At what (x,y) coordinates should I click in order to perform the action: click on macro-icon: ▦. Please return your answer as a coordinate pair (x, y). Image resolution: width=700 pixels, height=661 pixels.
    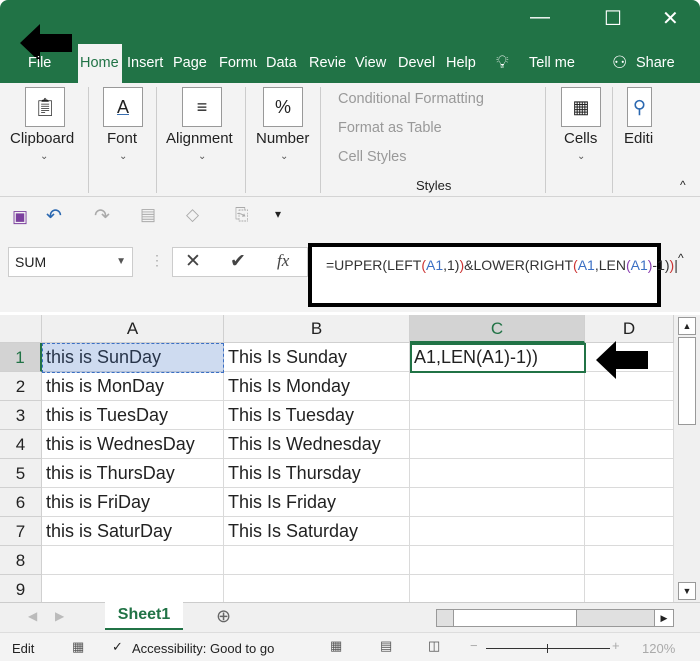
    Looking at the image, I should click on (78, 647).